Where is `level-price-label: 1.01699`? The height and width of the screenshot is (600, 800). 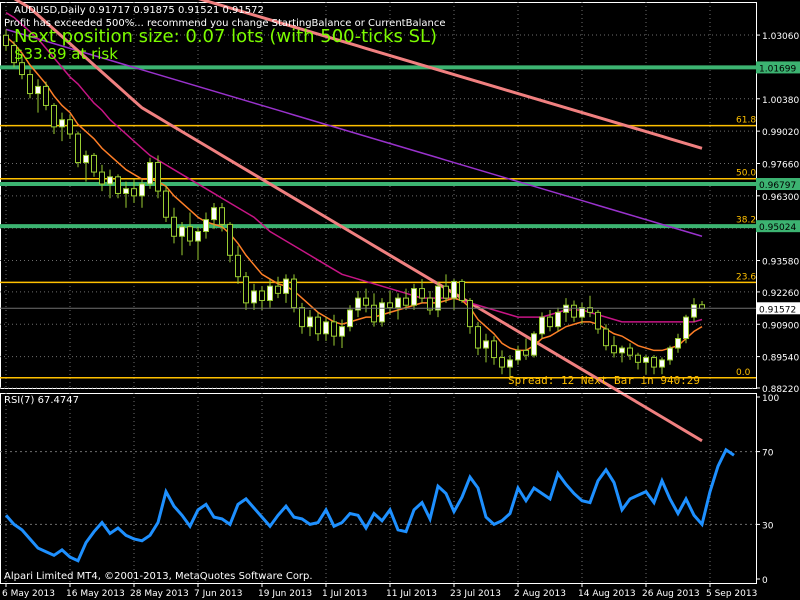
level-price-label: 1.01699 is located at coordinates (777, 69).